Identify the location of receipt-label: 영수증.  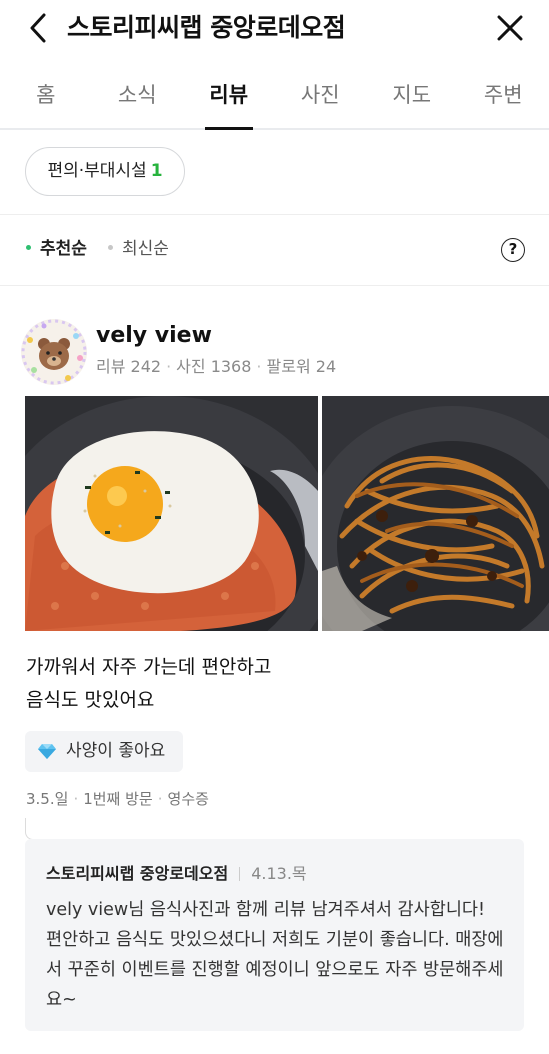
(188, 799).